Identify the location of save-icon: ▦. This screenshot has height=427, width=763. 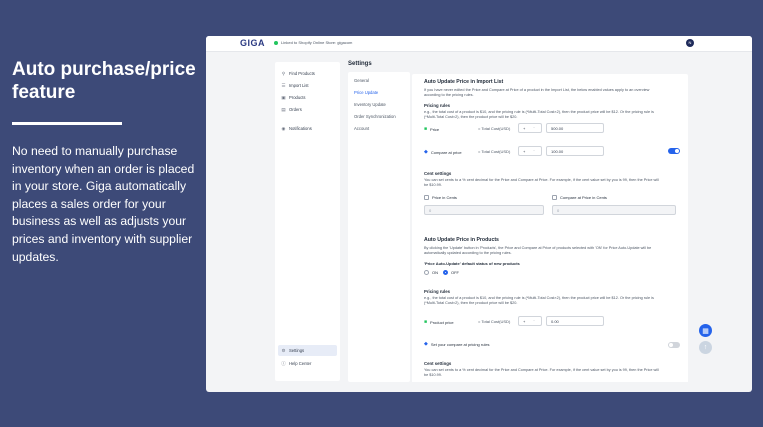
(705, 331).